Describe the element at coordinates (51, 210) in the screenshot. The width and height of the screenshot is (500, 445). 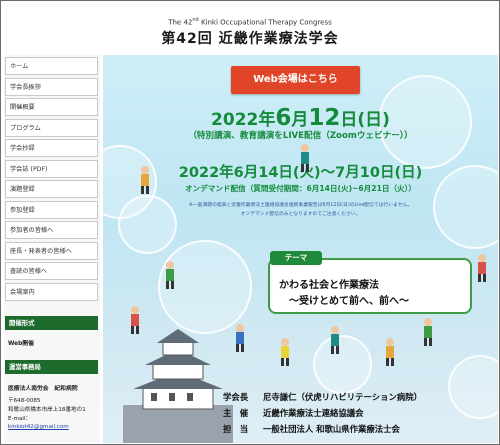
I see `sidebar-item-participant-registration: 参加登録` at that location.